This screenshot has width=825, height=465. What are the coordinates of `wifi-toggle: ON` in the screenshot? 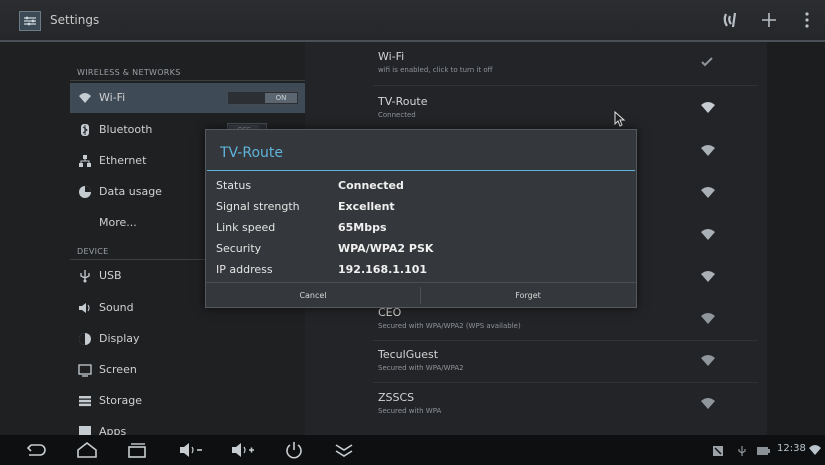 It's located at (263, 98).